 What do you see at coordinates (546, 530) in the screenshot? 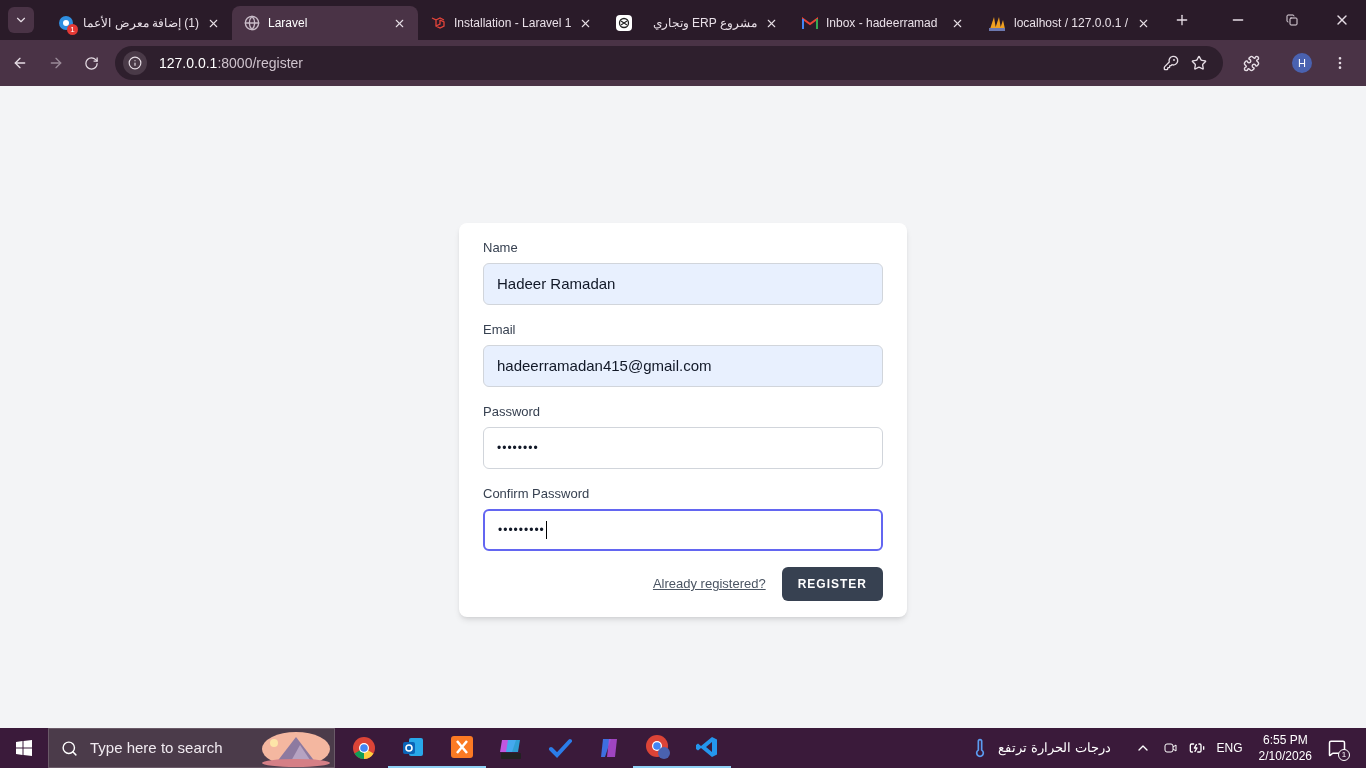
I see `text-cursor` at bounding box center [546, 530].